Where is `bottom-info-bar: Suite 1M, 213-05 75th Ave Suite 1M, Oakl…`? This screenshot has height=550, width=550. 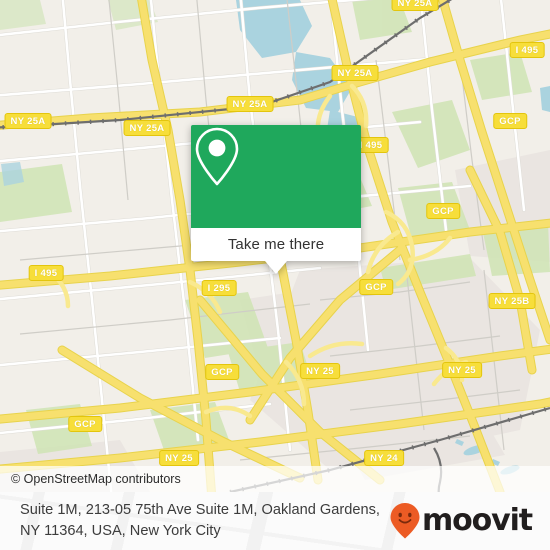
bottom-info-bar: Suite 1M, 213-05 75th Ave Suite 1M, Oakl… is located at coordinates (275, 521).